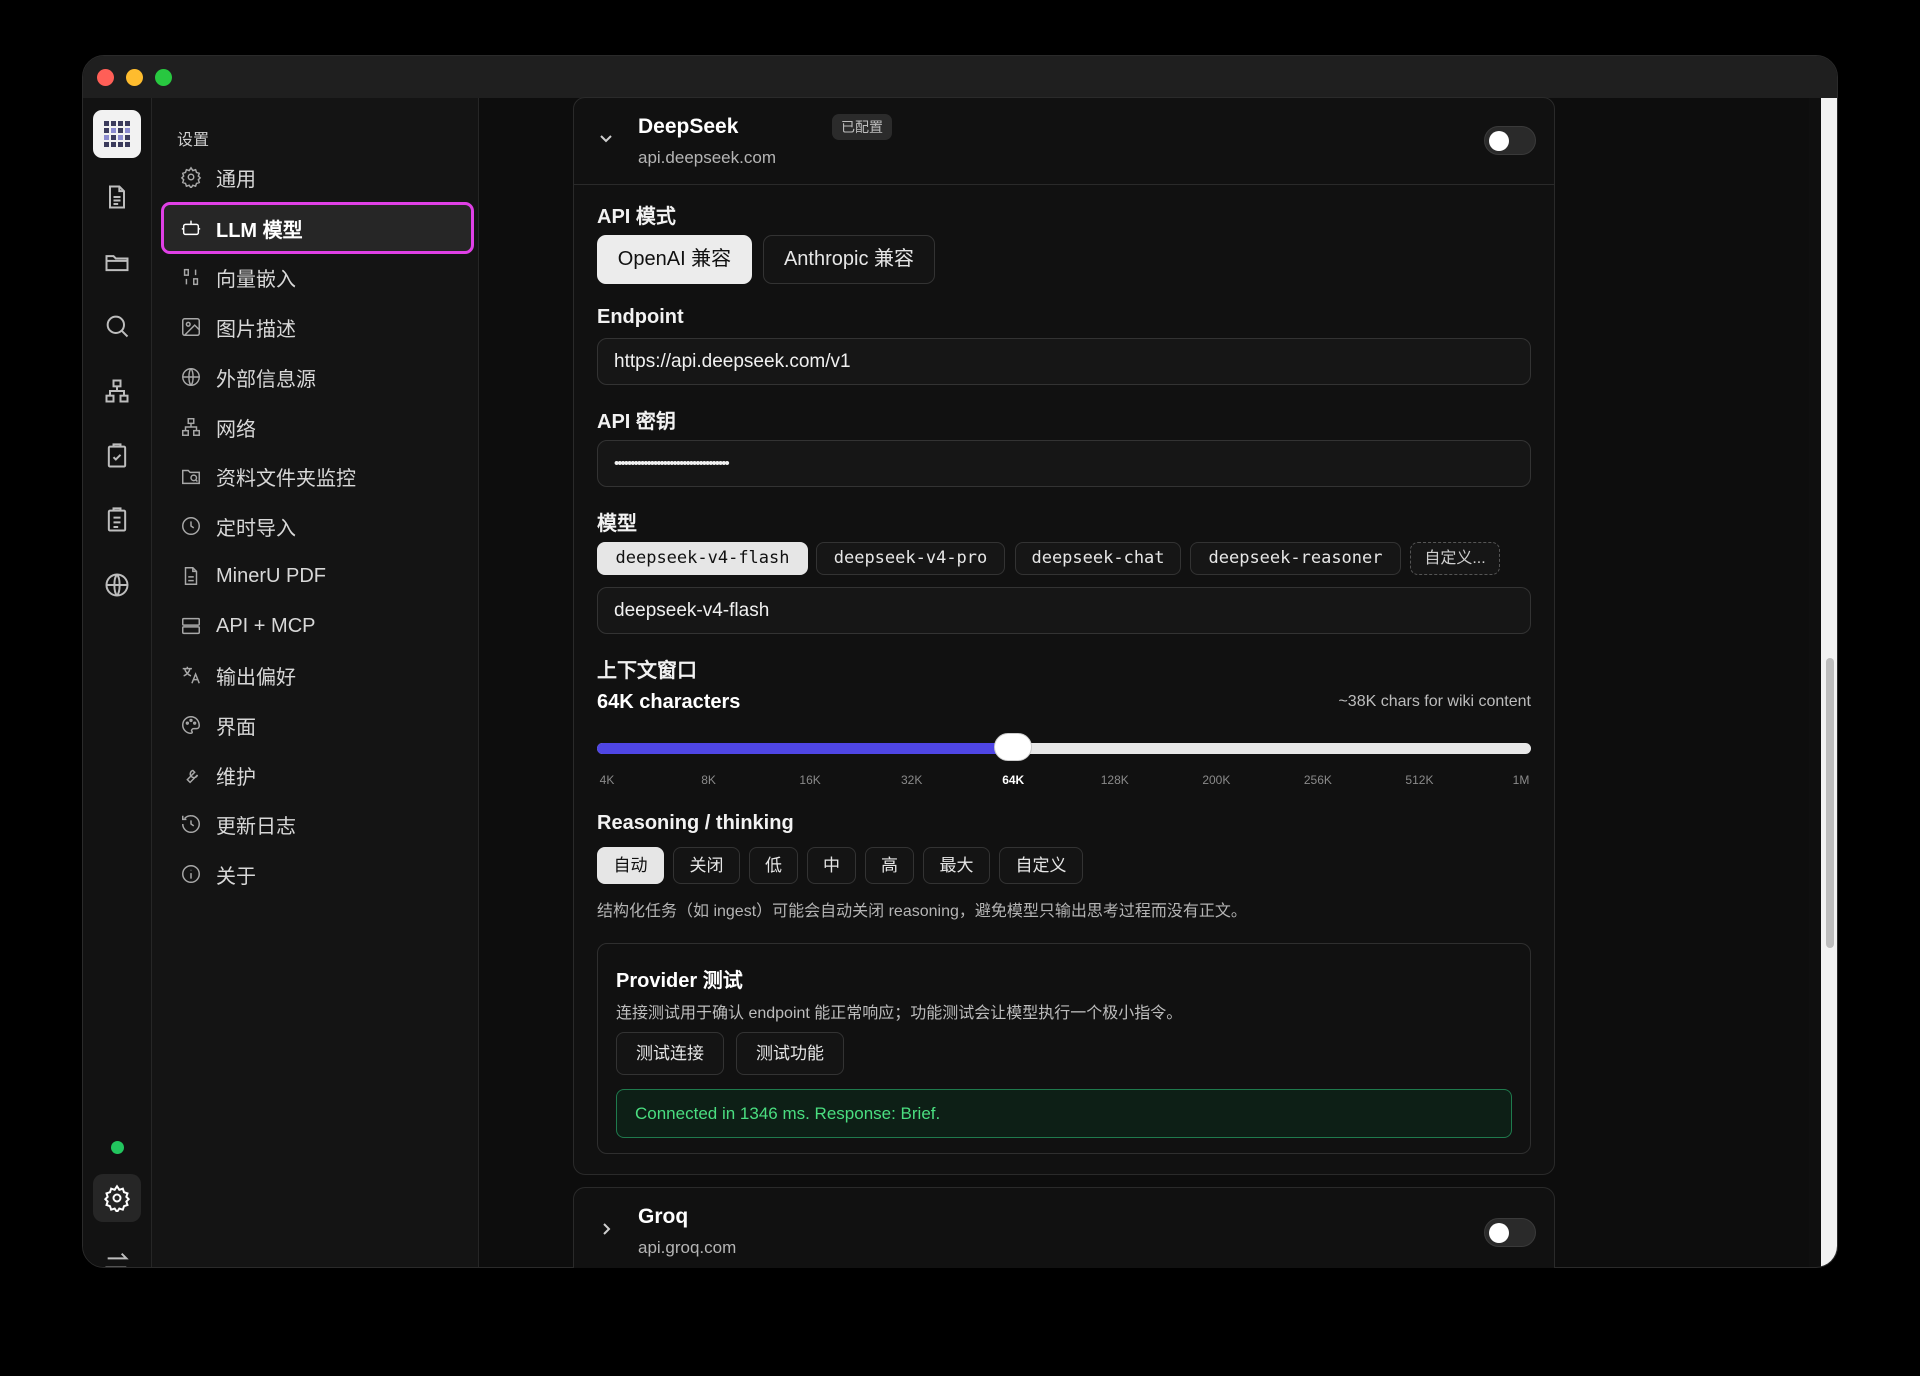 The width and height of the screenshot is (1920, 1376). I want to click on slider-tick-label: 512K, so click(1419, 780).